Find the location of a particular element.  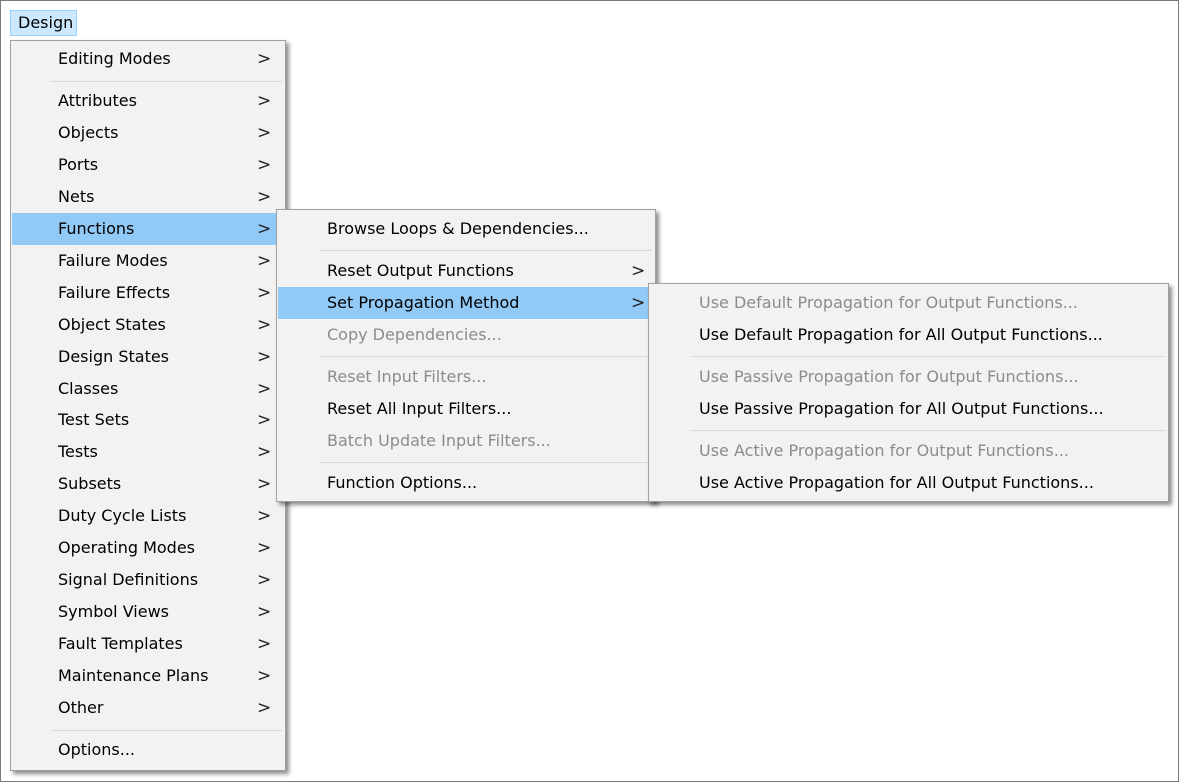

menu-item-maintenance-plans: Maintenance Plans > is located at coordinates (148, 676).